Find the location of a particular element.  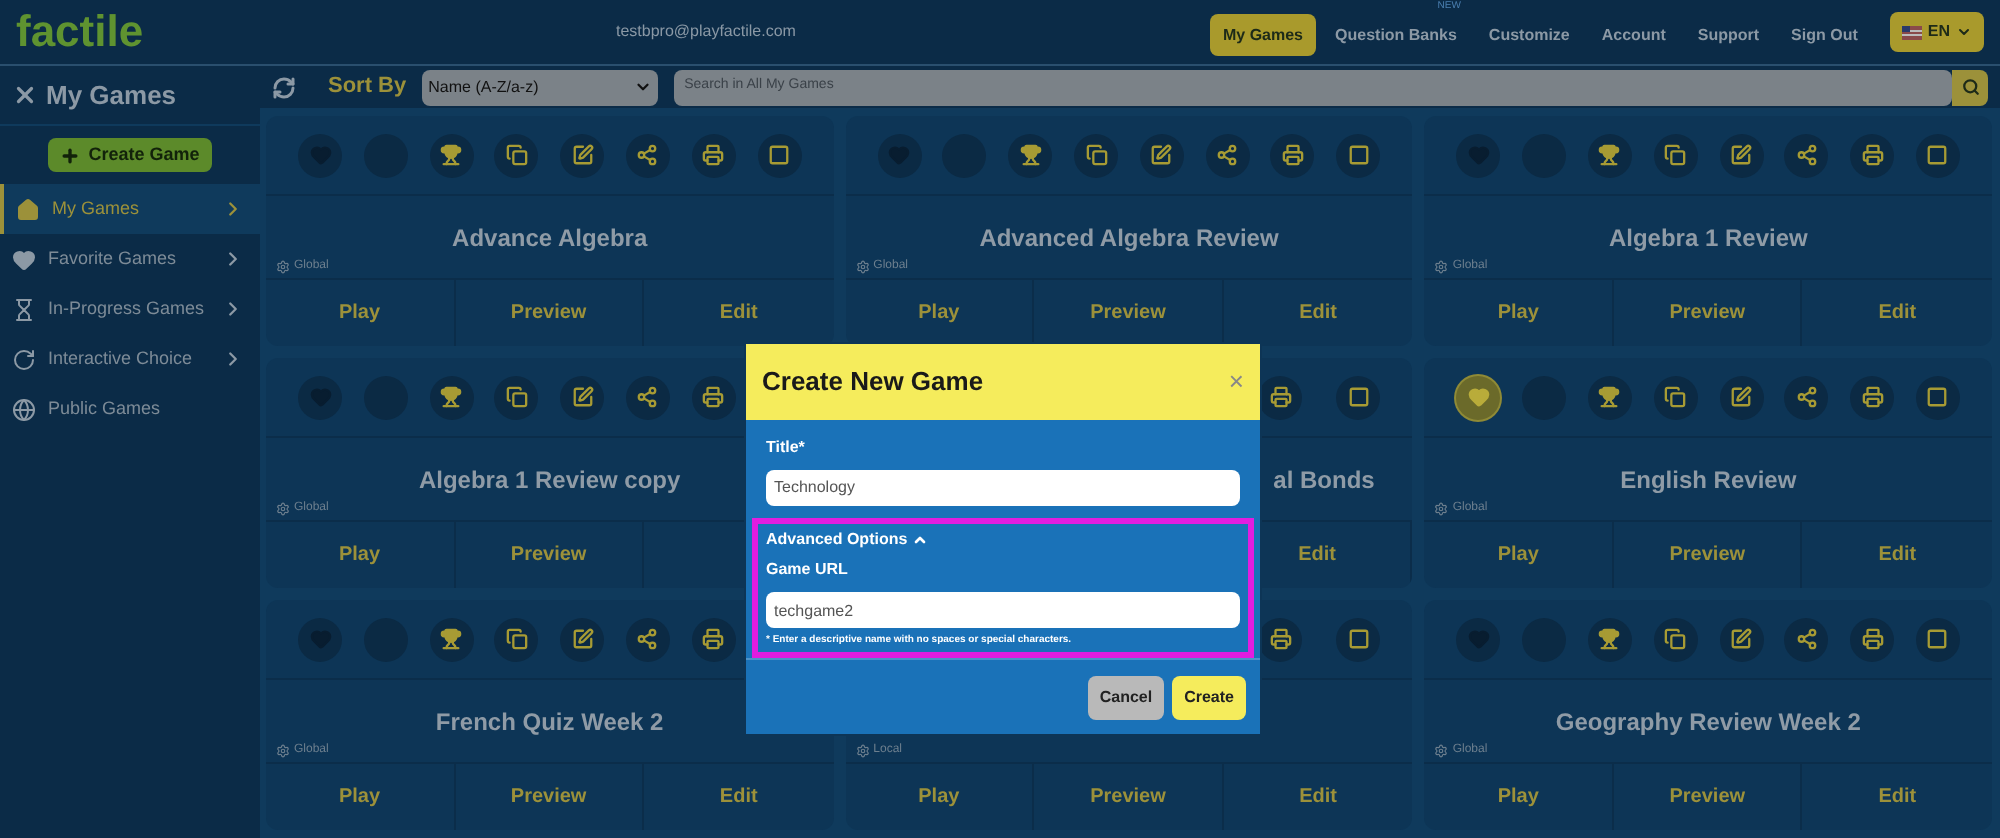

hourglass-icon is located at coordinates (24, 309).